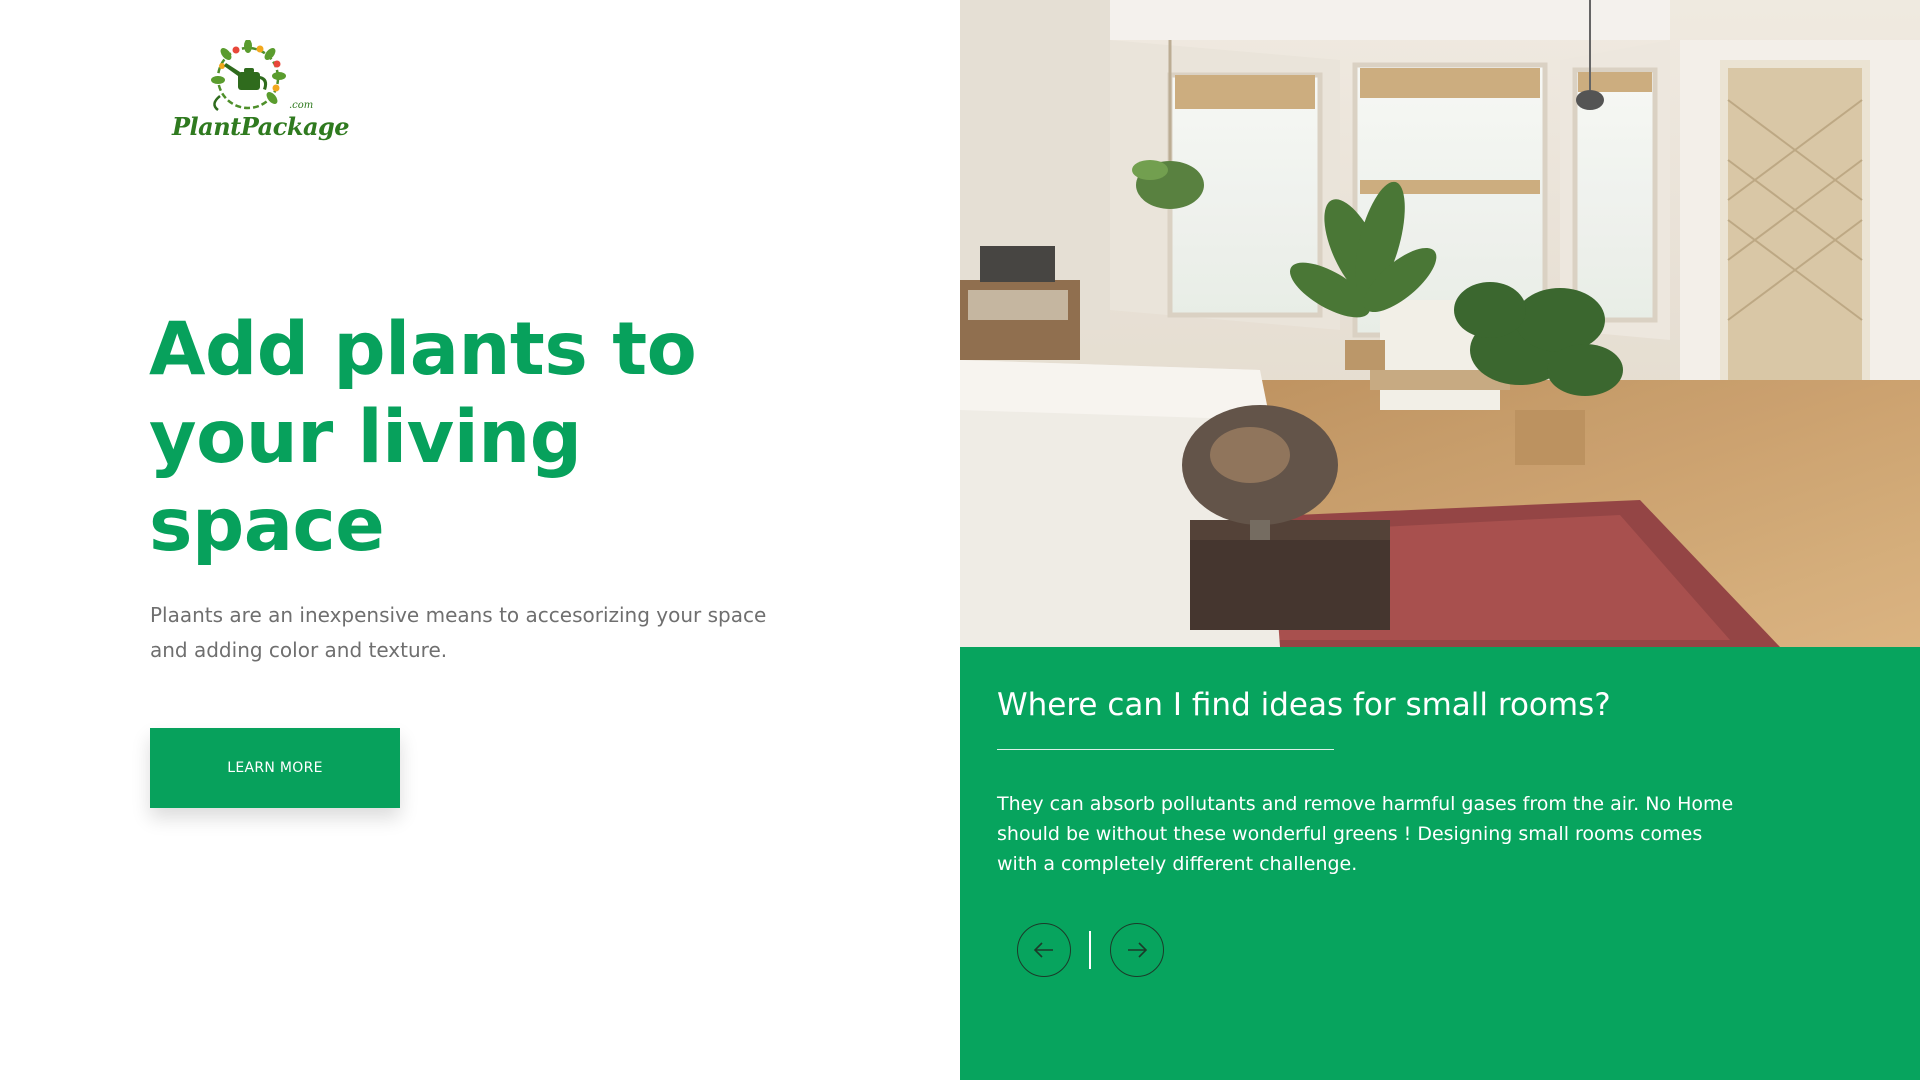 Image resolution: width=1920 pixels, height=1080 pixels. Describe the element at coordinates (301, 105) in the screenshot. I see `logo-suffix: .com` at that location.